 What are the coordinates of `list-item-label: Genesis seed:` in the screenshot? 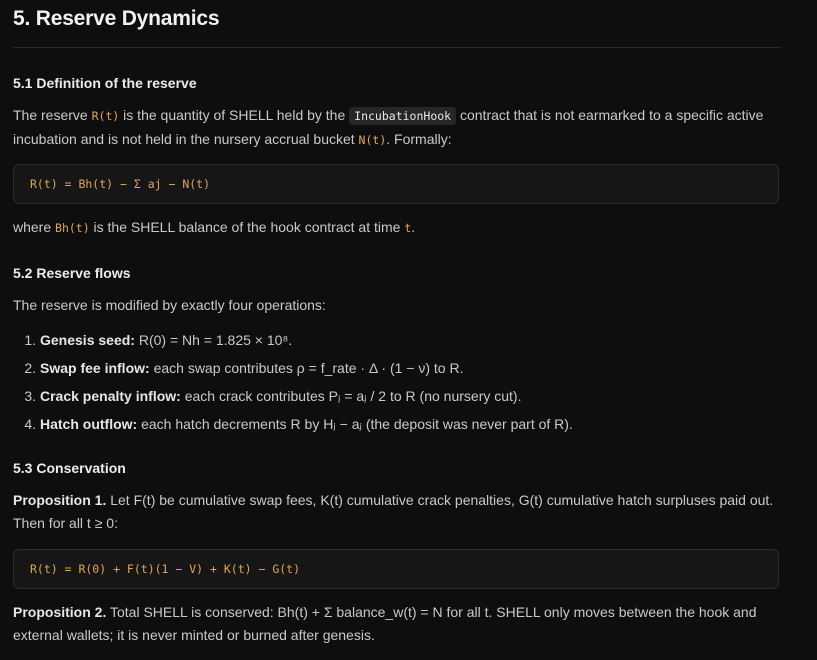 It's located at (87, 340).